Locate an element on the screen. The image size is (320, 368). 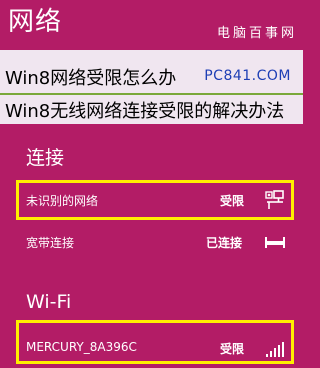
banner-subheadline: Win8无线网络连接受限的解决办法 is located at coordinates (145, 111).